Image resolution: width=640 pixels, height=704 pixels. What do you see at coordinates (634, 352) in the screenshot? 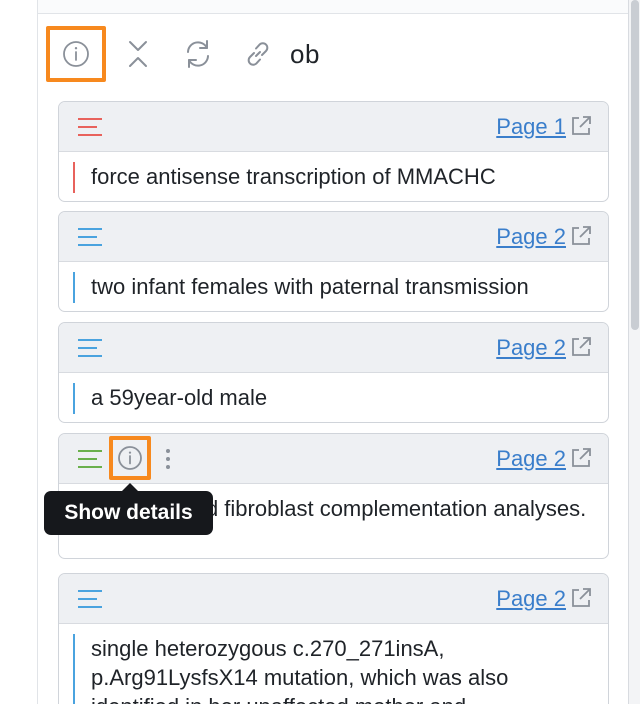
I see `scrollbar` at bounding box center [634, 352].